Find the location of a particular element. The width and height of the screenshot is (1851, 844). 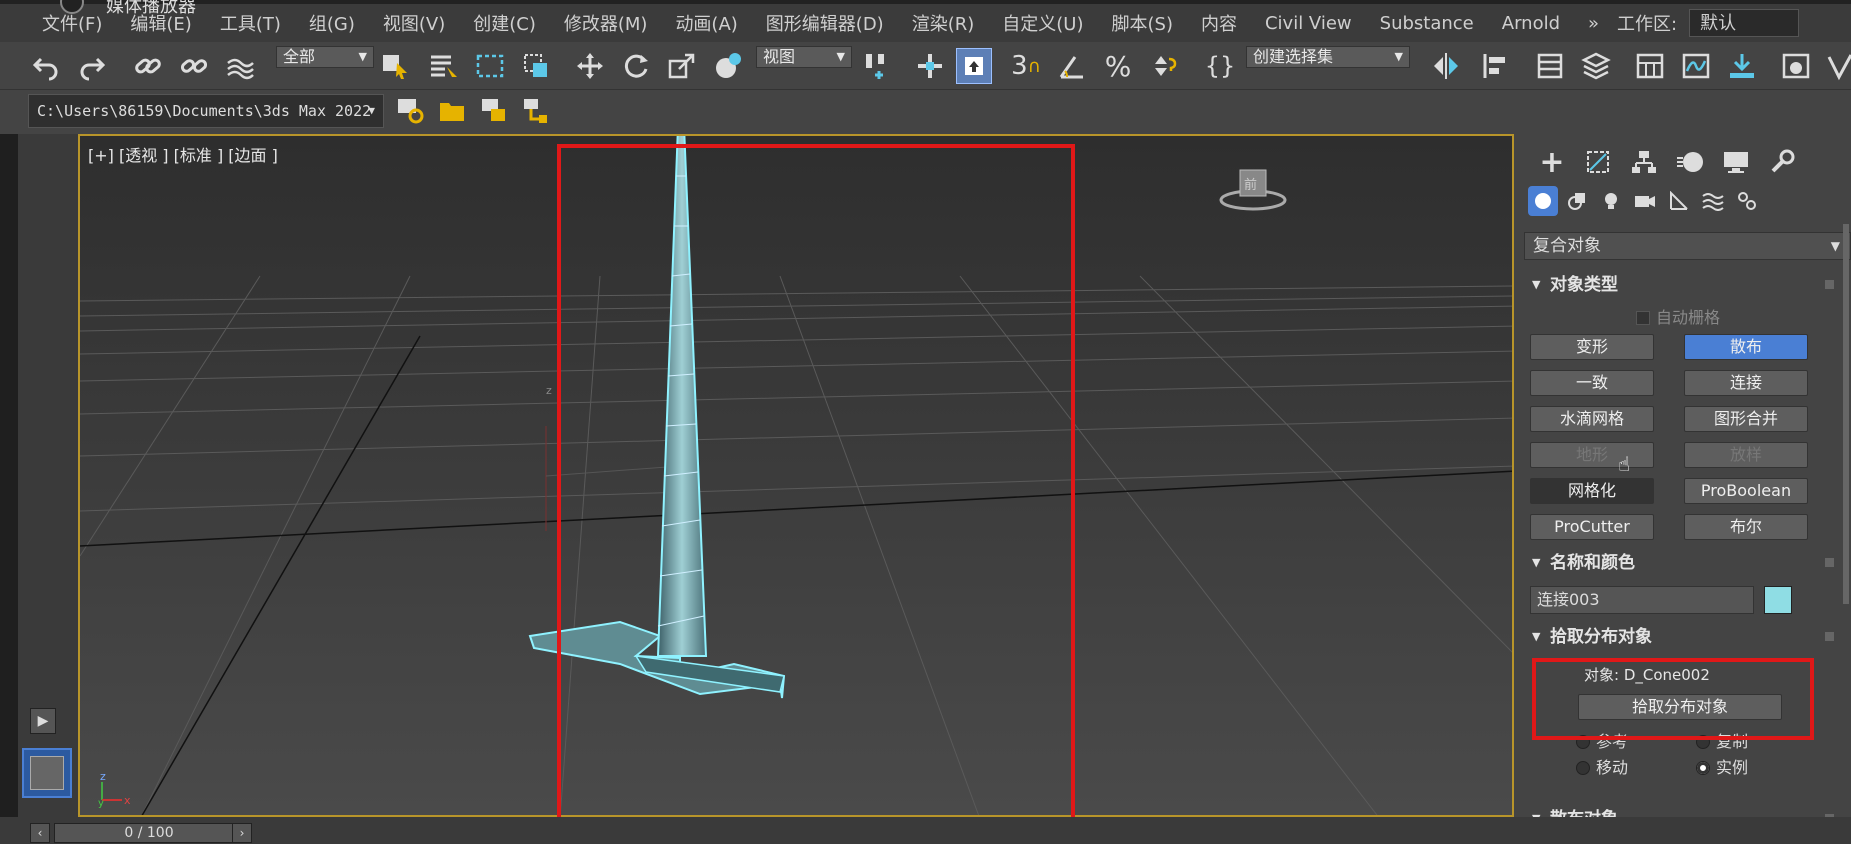

object-color-swatch is located at coordinates (1778, 600).